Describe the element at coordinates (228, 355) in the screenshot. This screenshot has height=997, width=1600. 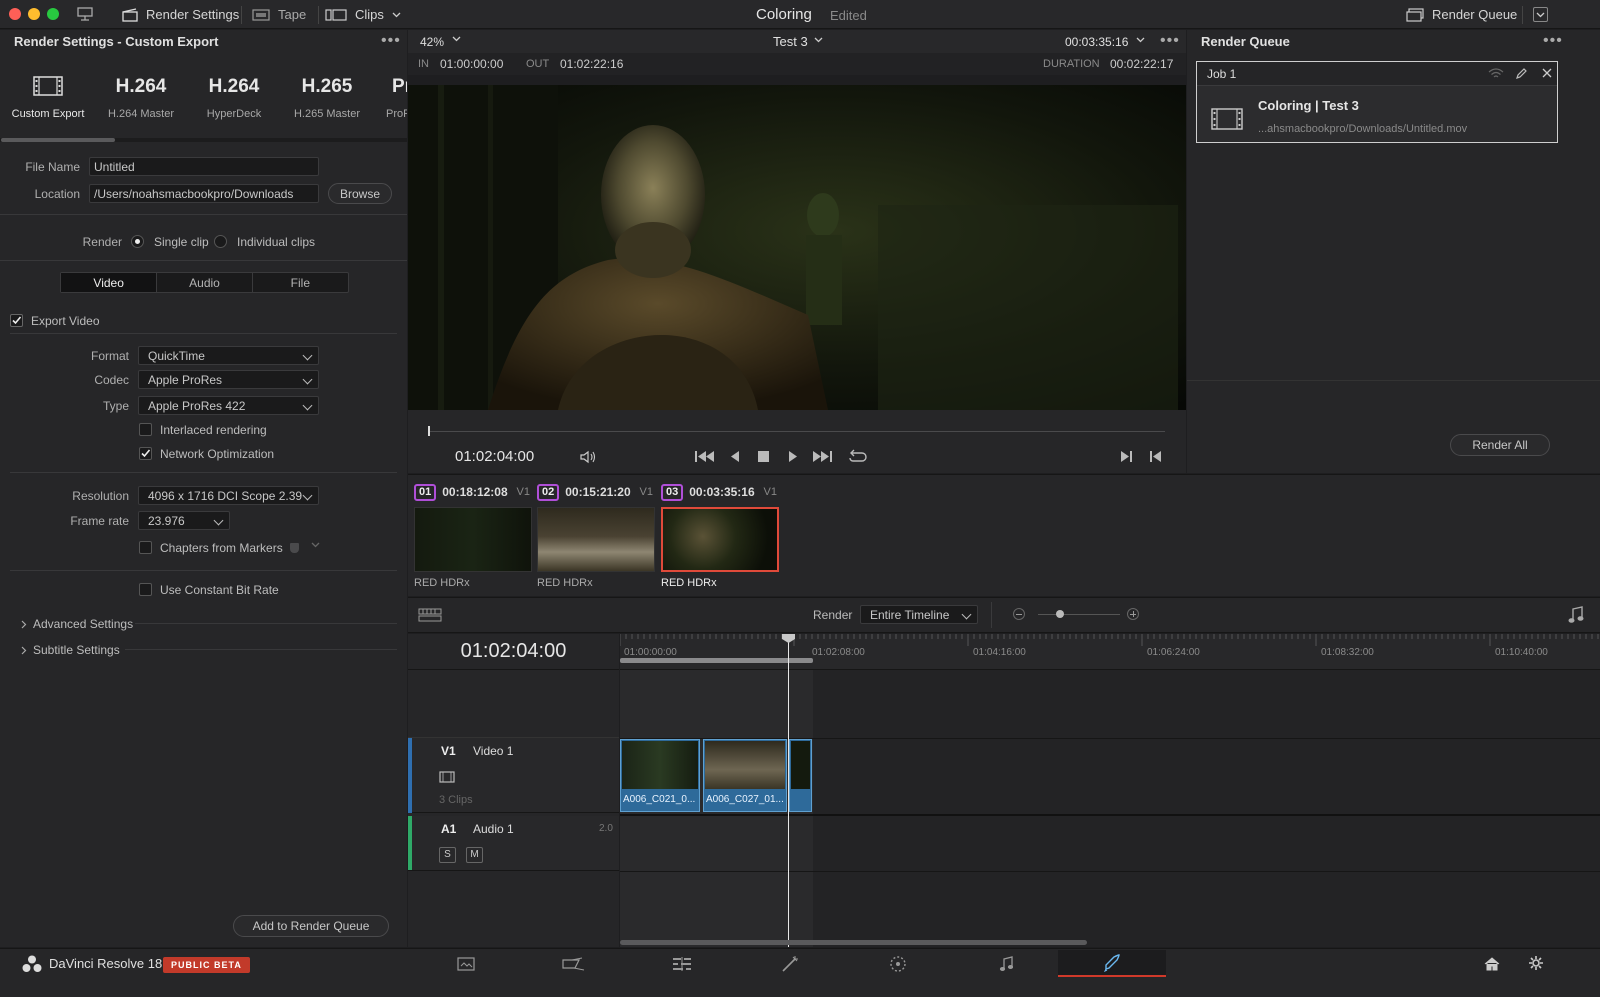
I see `format-select: QuickTime` at that location.